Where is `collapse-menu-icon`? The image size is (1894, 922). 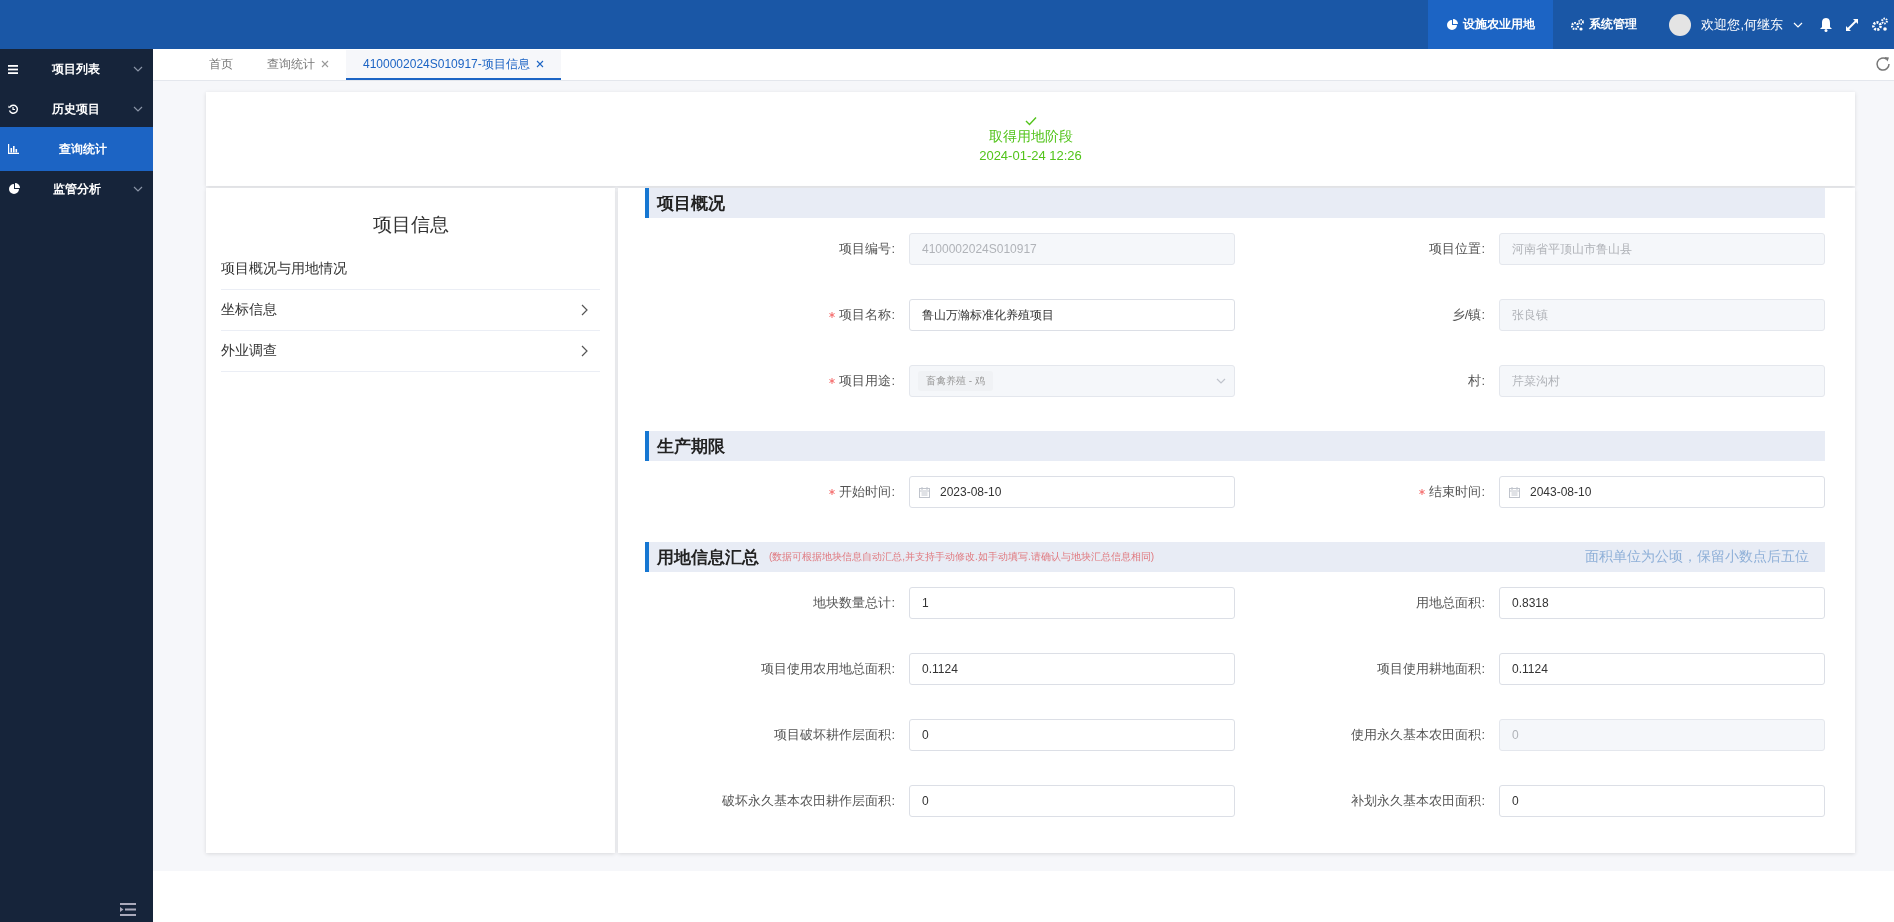 collapse-menu-icon is located at coordinates (128, 909).